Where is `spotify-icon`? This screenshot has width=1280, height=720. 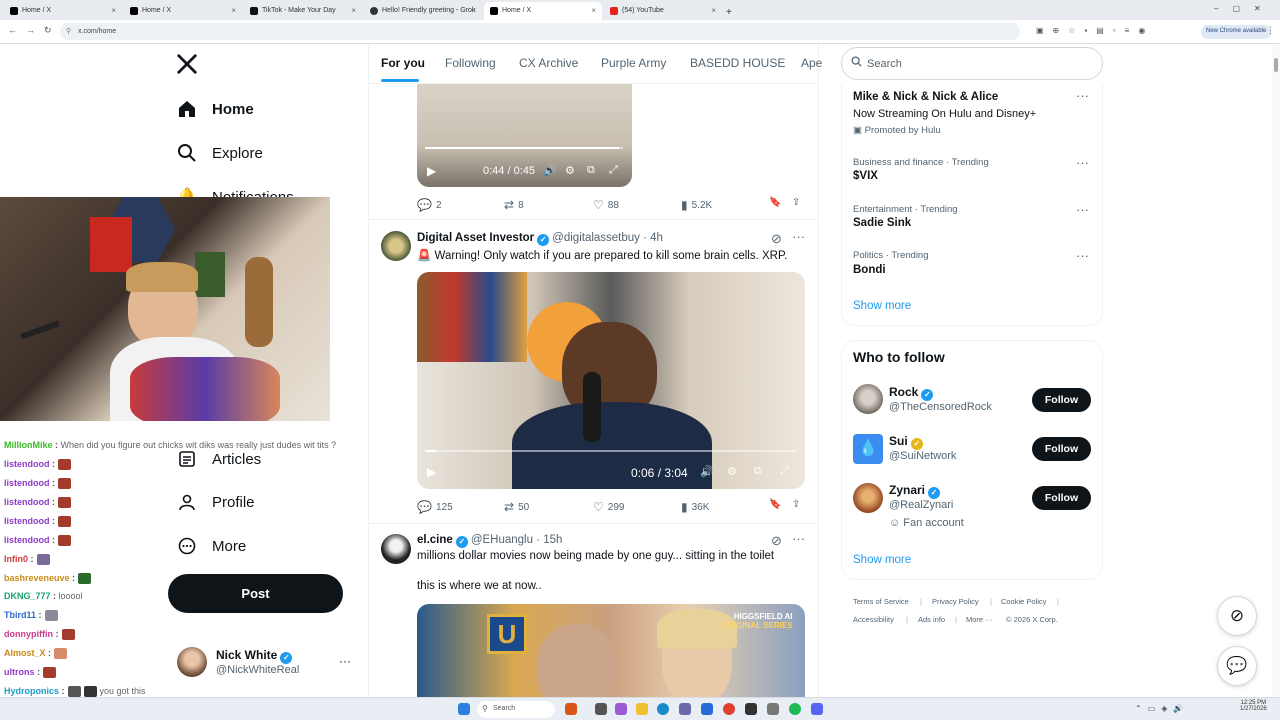 spotify-icon is located at coordinates (795, 709).